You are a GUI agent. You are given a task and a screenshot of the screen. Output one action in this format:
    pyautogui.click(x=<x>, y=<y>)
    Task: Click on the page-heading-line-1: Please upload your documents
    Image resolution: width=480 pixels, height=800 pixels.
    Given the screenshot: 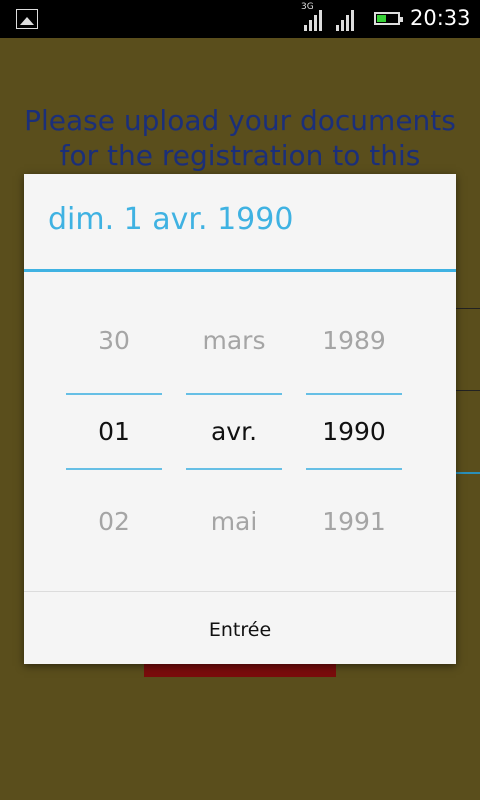 What is the action you would take?
    pyautogui.click(x=240, y=120)
    